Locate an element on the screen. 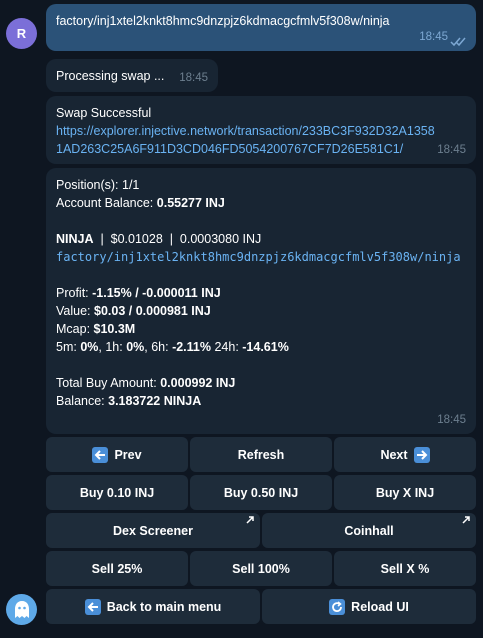  sell-100-label: Sell 100% is located at coordinates (261, 568).